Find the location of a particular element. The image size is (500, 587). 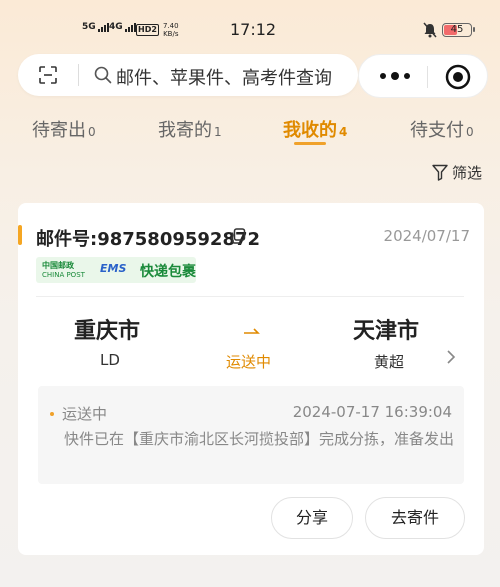

battery-level: 45 is located at coordinates (457, 29).